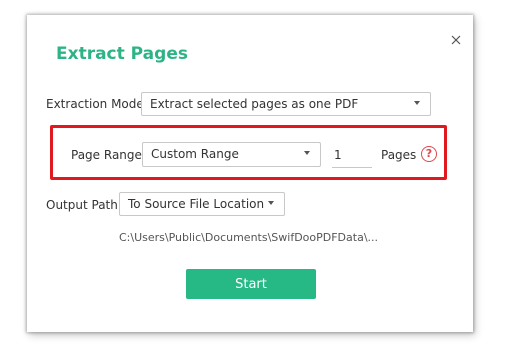 This screenshot has height=355, width=506. I want to click on close-icon, so click(456, 40).